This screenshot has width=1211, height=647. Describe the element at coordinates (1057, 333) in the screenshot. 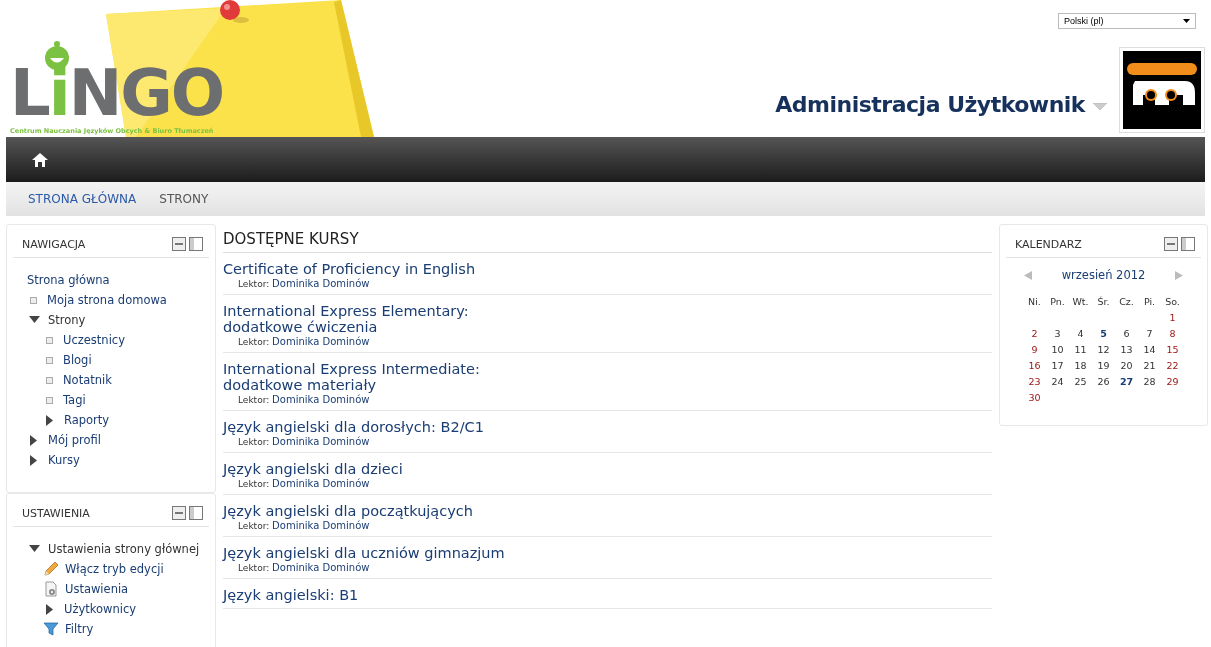

I see `calendar-day: 3` at that location.